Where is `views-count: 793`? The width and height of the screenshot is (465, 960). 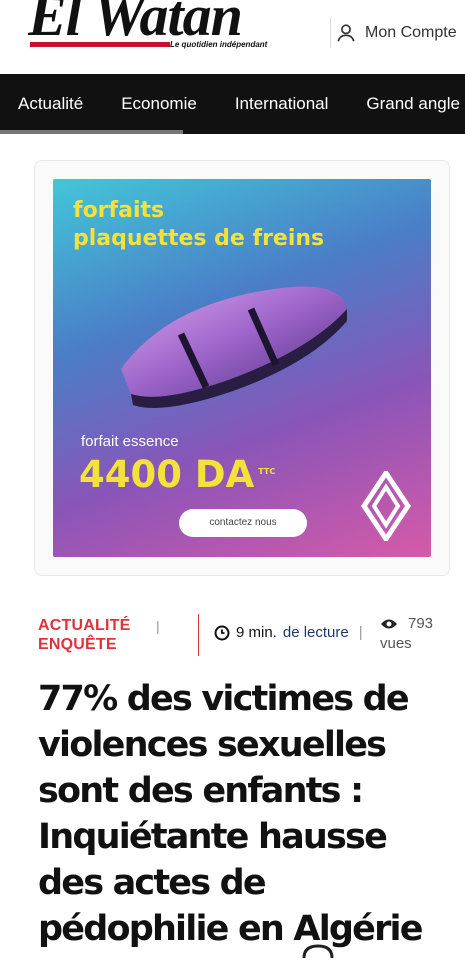 views-count: 793 is located at coordinates (421, 623).